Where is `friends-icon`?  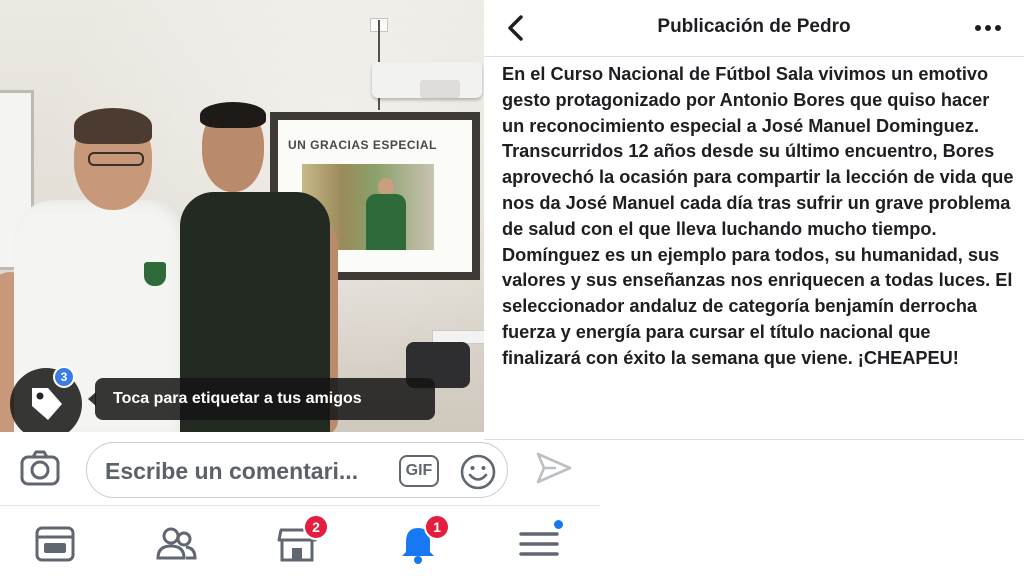
friends-icon is located at coordinates (176, 543).